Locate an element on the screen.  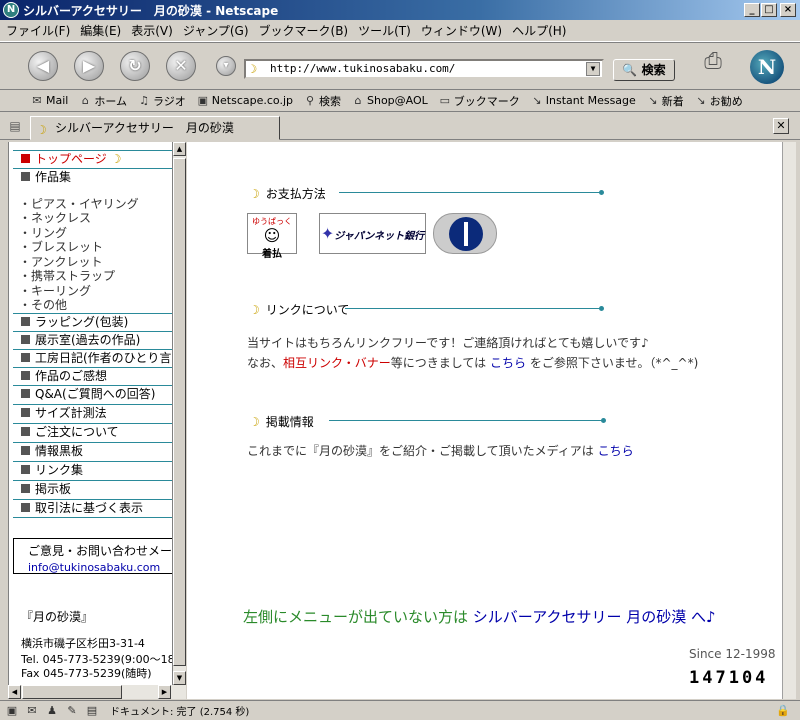
taskbar-im-icon: ♟ is located at coordinates (52, 710).